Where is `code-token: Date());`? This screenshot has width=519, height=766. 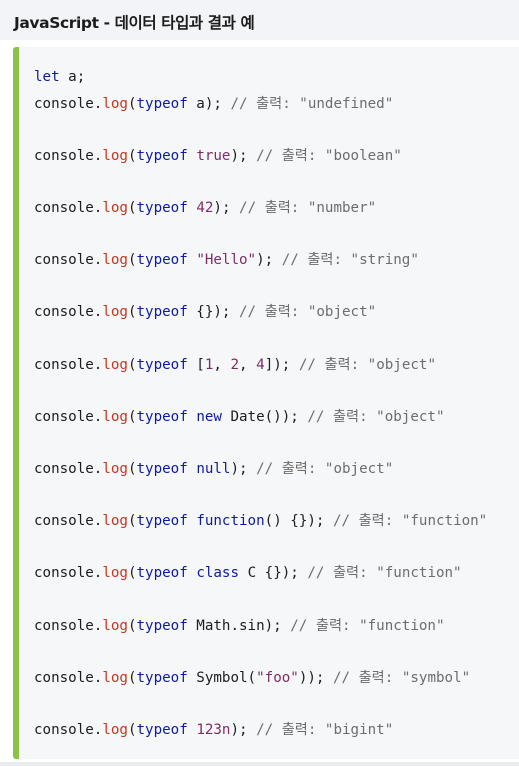
code-token: Date()); is located at coordinates (264, 417).